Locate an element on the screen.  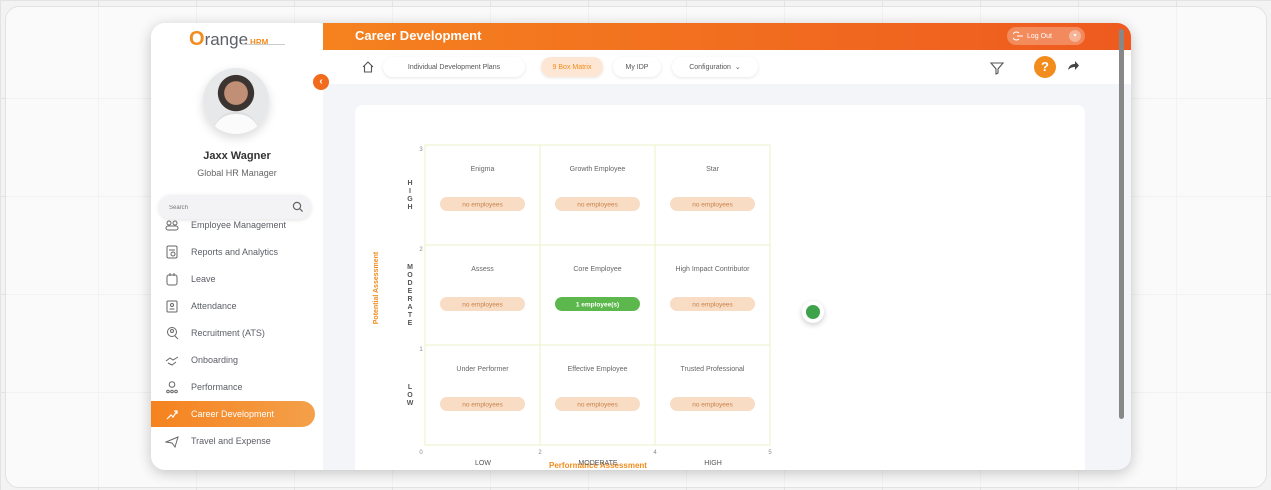
logout-button: Log Out ▾ is located at coordinates (1046, 36).